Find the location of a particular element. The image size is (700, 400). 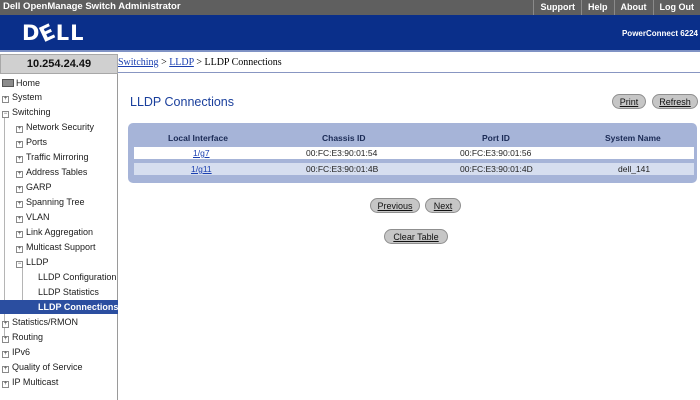

sidebar-item-statistics-rmon: + Statistics/RMON is located at coordinates (40, 322).